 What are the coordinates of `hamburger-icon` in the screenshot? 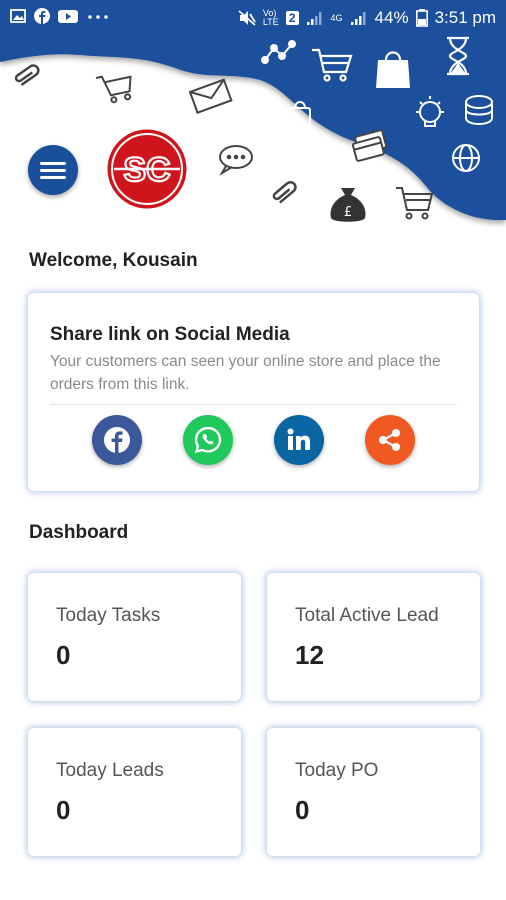 It's located at (53, 170).